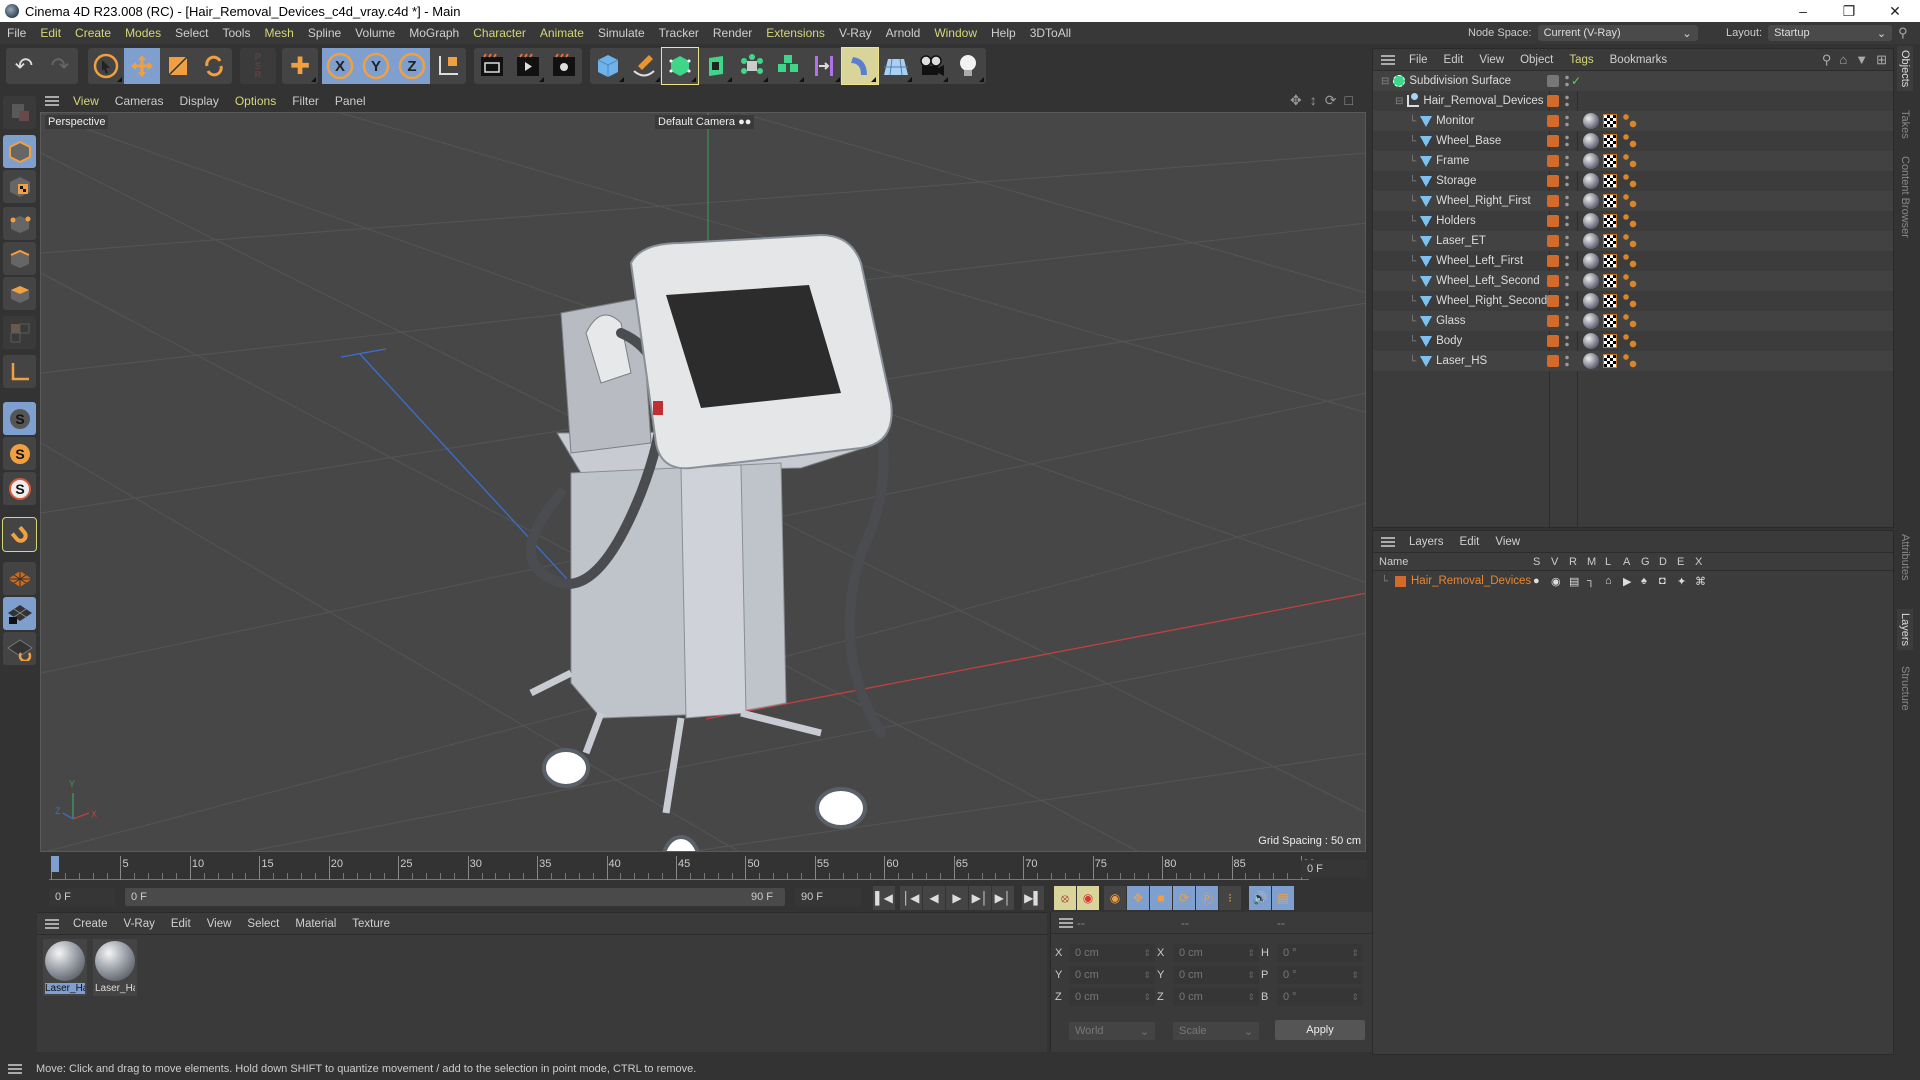 This screenshot has height=1080, width=1920. Describe the element at coordinates (19, 534) in the screenshot. I see `magnet-button` at that location.